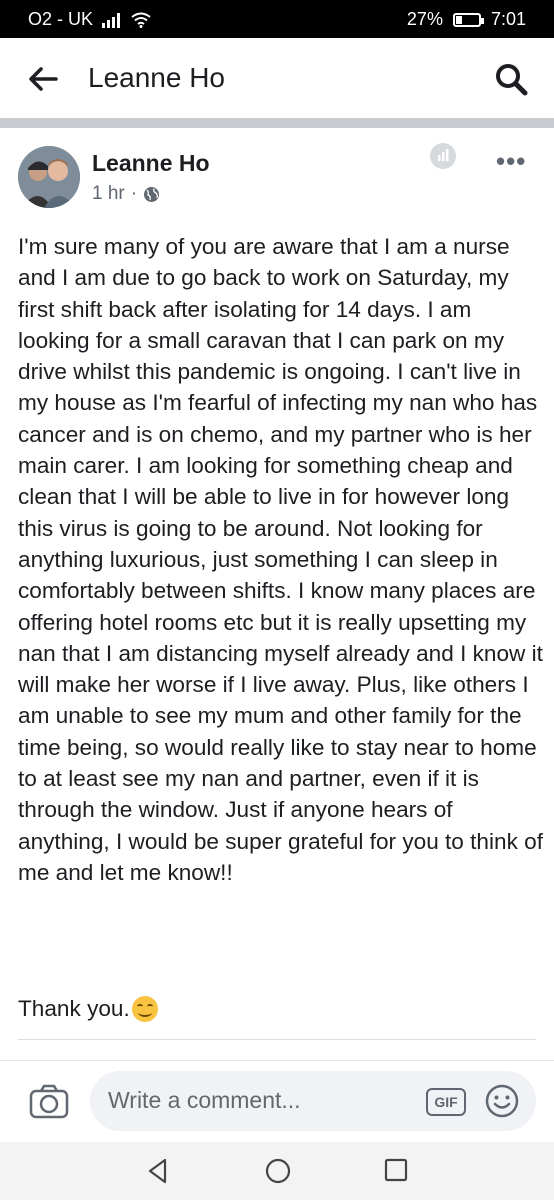 The height and width of the screenshot is (1200, 554). I want to click on post-divider, so click(277, 1039).